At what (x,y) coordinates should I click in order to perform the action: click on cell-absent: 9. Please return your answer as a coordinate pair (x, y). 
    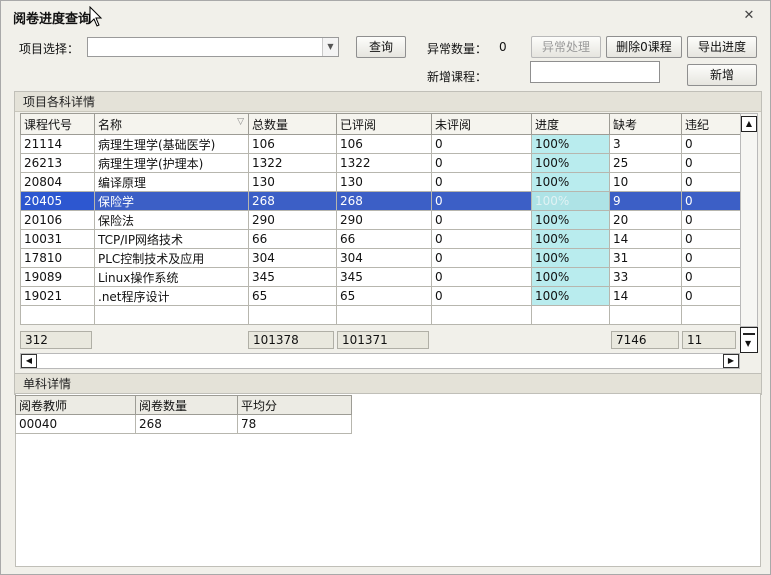
    Looking at the image, I should click on (645, 201).